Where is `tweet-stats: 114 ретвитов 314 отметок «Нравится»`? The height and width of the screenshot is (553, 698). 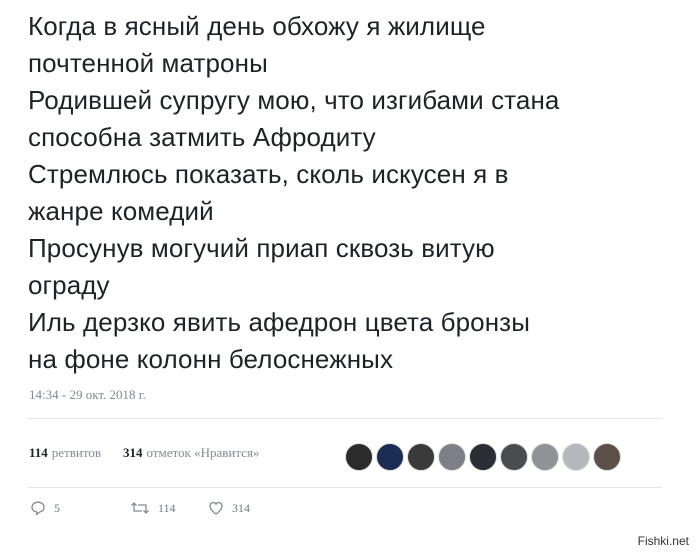
tweet-stats: 114 ретвитов 314 отметок «Нравится» is located at coordinates (144, 453).